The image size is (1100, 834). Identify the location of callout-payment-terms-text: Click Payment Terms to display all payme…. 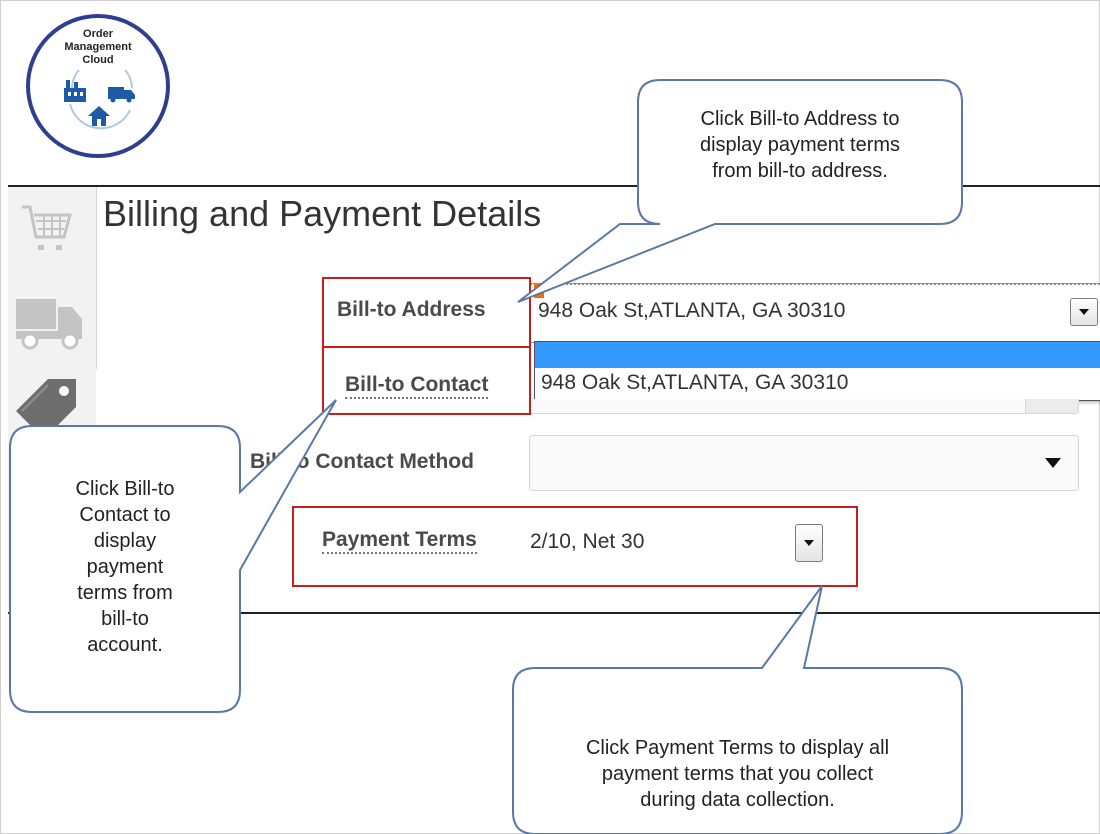
(737, 774).